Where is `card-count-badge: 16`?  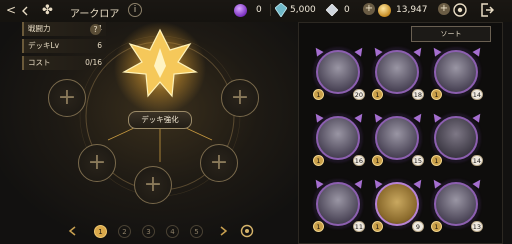 card-count-badge: 16 is located at coordinates (358, 160).